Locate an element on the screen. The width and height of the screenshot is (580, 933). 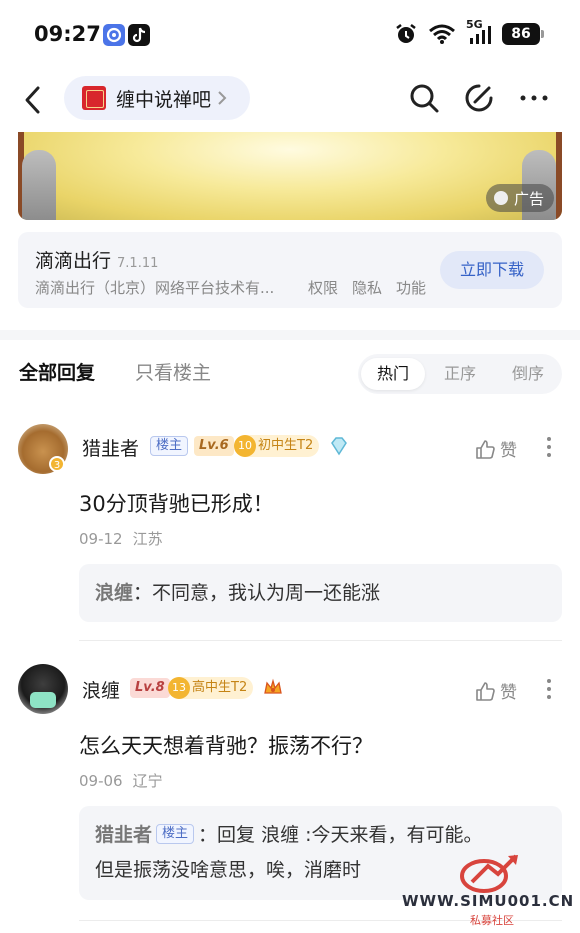
ad-download-button: 立即下载 is located at coordinates (492, 270).